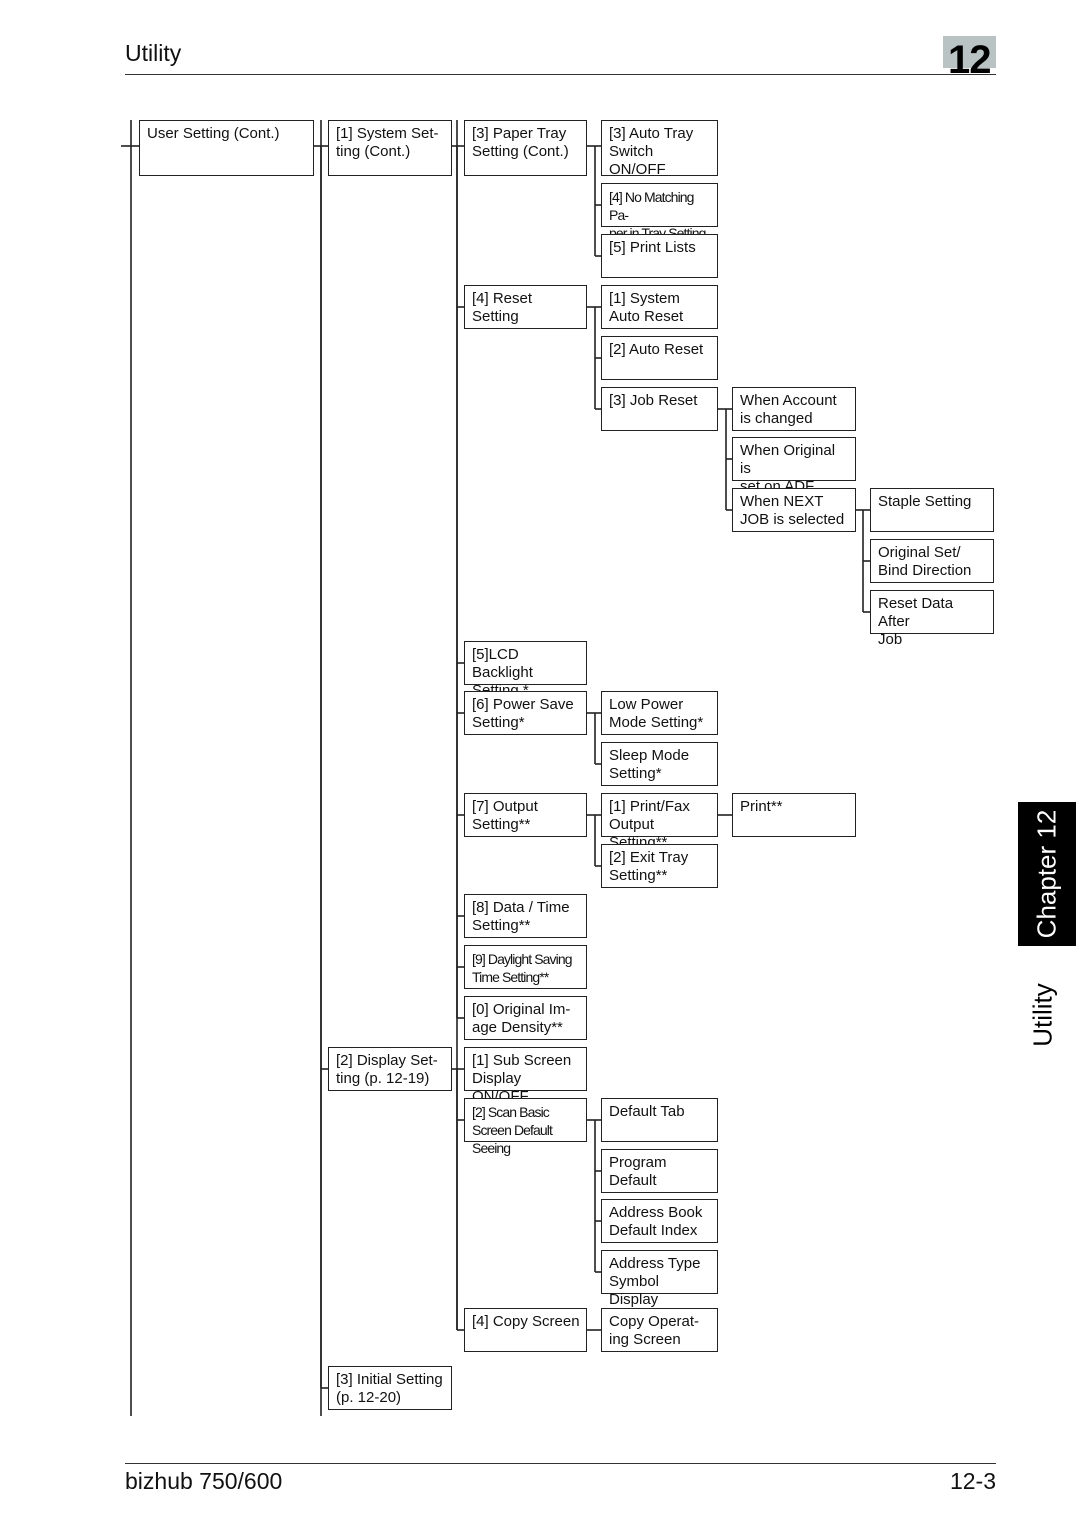 This screenshot has width=1080, height=1529. Describe the element at coordinates (560, 1463) in the screenshot. I see `footer-divider` at that location.